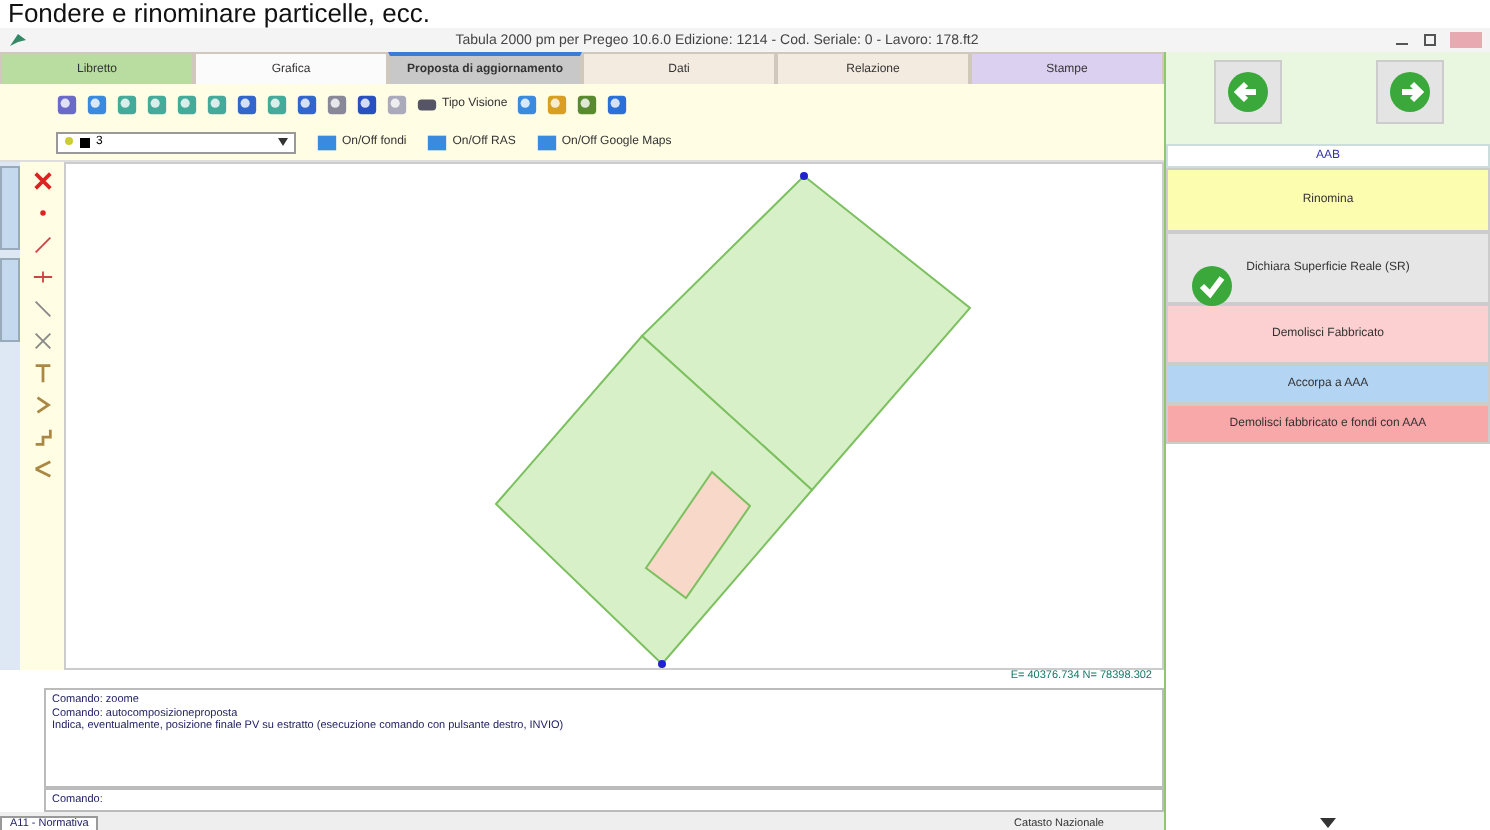  I want to click on back-button, so click(1247, 92).